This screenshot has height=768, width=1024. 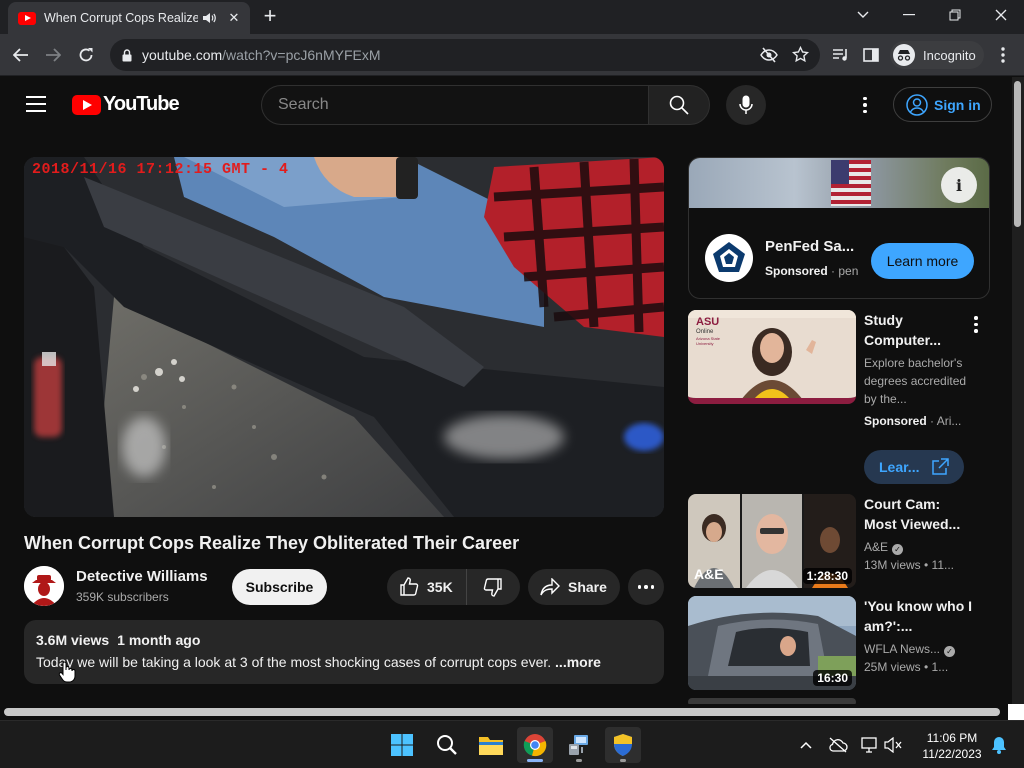 What do you see at coordinates (270, 17) in the screenshot?
I see `new-tab-icon: +` at bounding box center [270, 17].